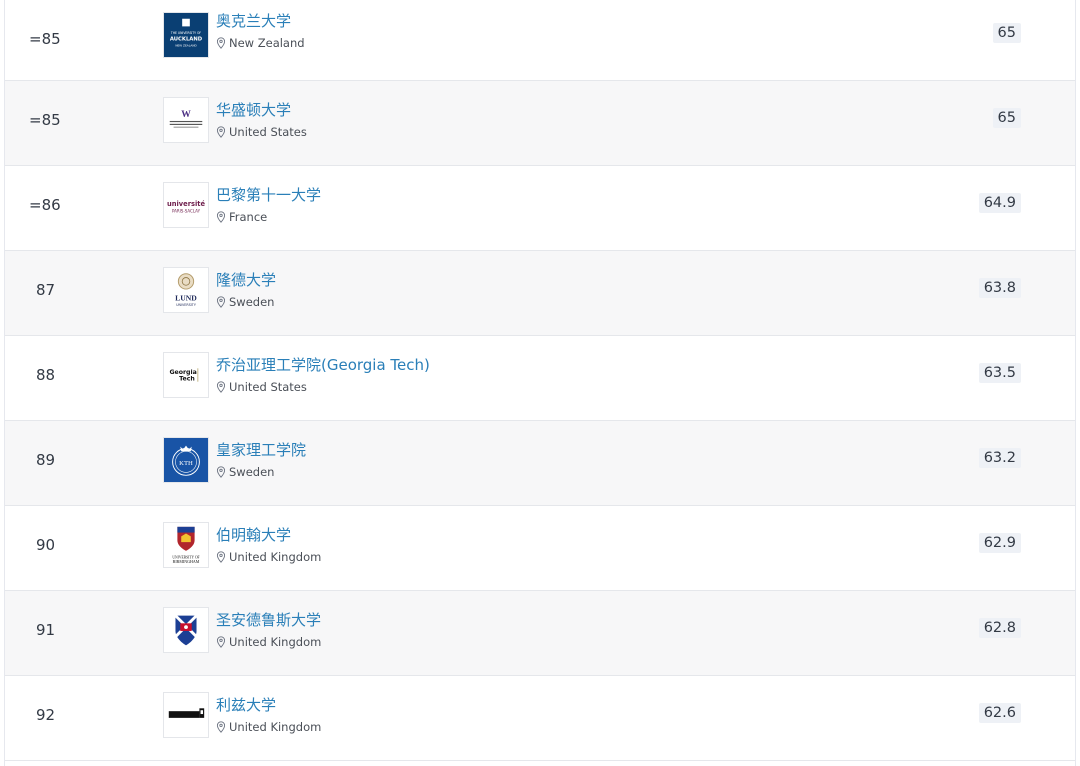 Image resolution: width=1080 pixels, height=766 pixels. What do you see at coordinates (268, 619) in the screenshot?
I see `university-name-link: 圣安德鲁斯大学` at bounding box center [268, 619].